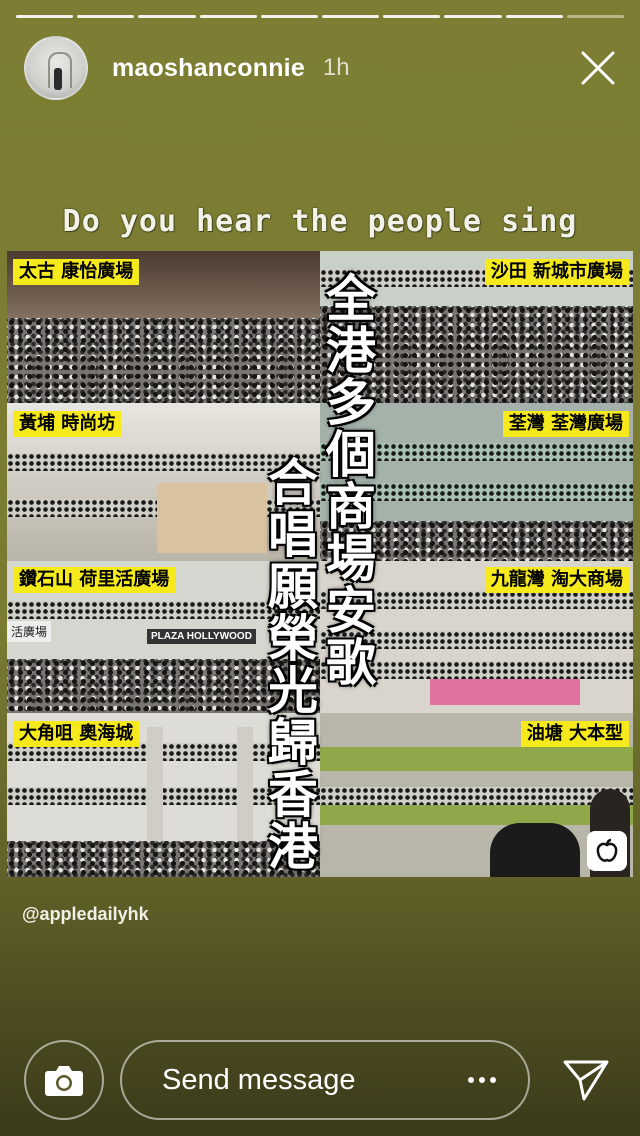 The height and width of the screenshot is (1136, 640). What do you see at coordinates (208, 68) in the screenshot?
I see `username: maoshanconnie` at bounding box center [208, 68].